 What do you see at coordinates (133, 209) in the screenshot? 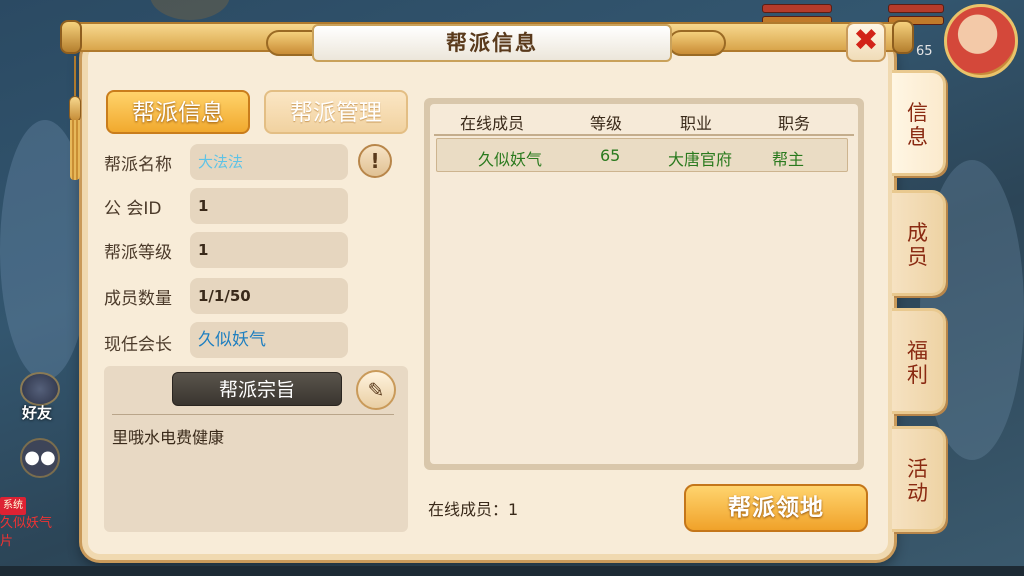
I see `guild-id-label: 公 会ID` at bounding box center [133, 209].